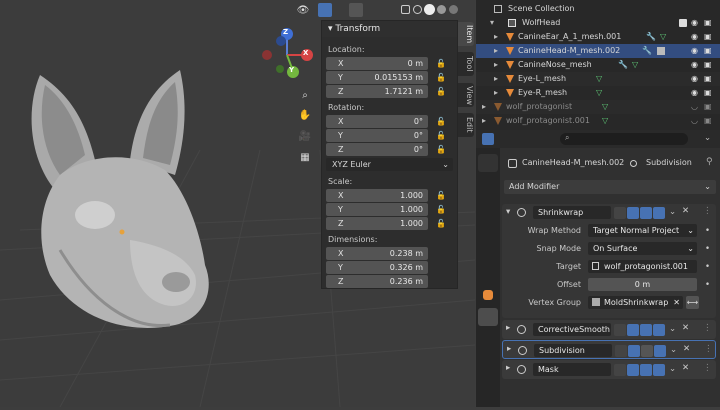 The width and height of the screenshot is (720, 410). What do you see at coordinates (417, 9) in the screenshot?
I see `wireframe-shading-icon` at bounding box center [417, 9].